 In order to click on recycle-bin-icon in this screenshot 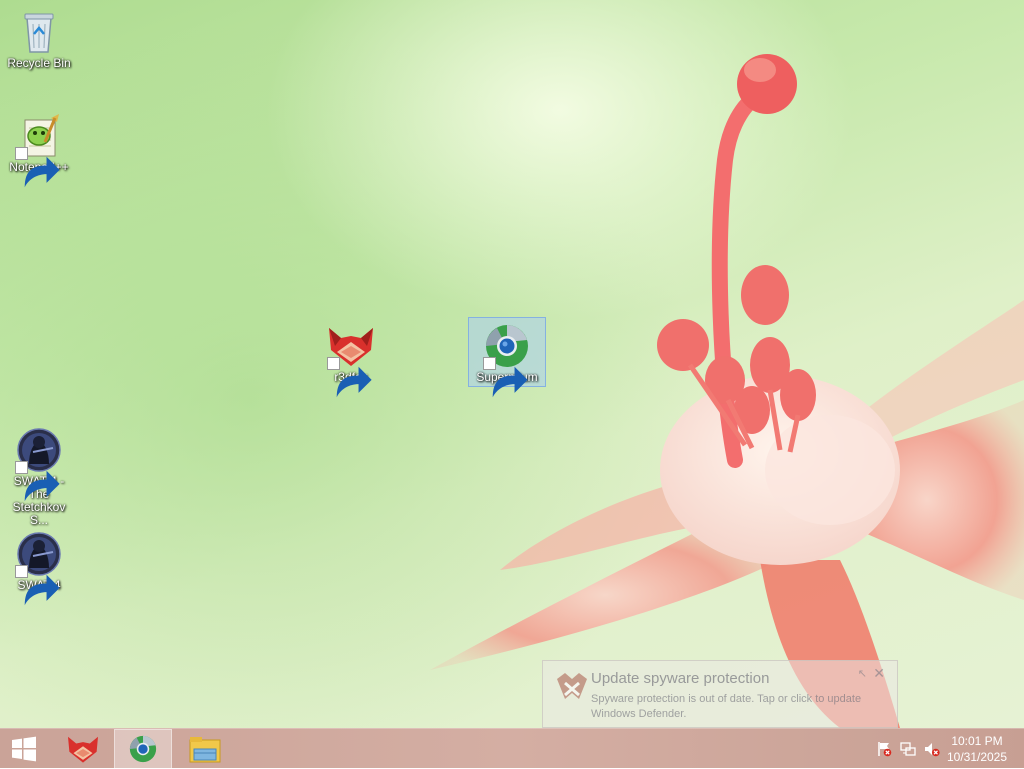, I will do `click(39, 33)`.